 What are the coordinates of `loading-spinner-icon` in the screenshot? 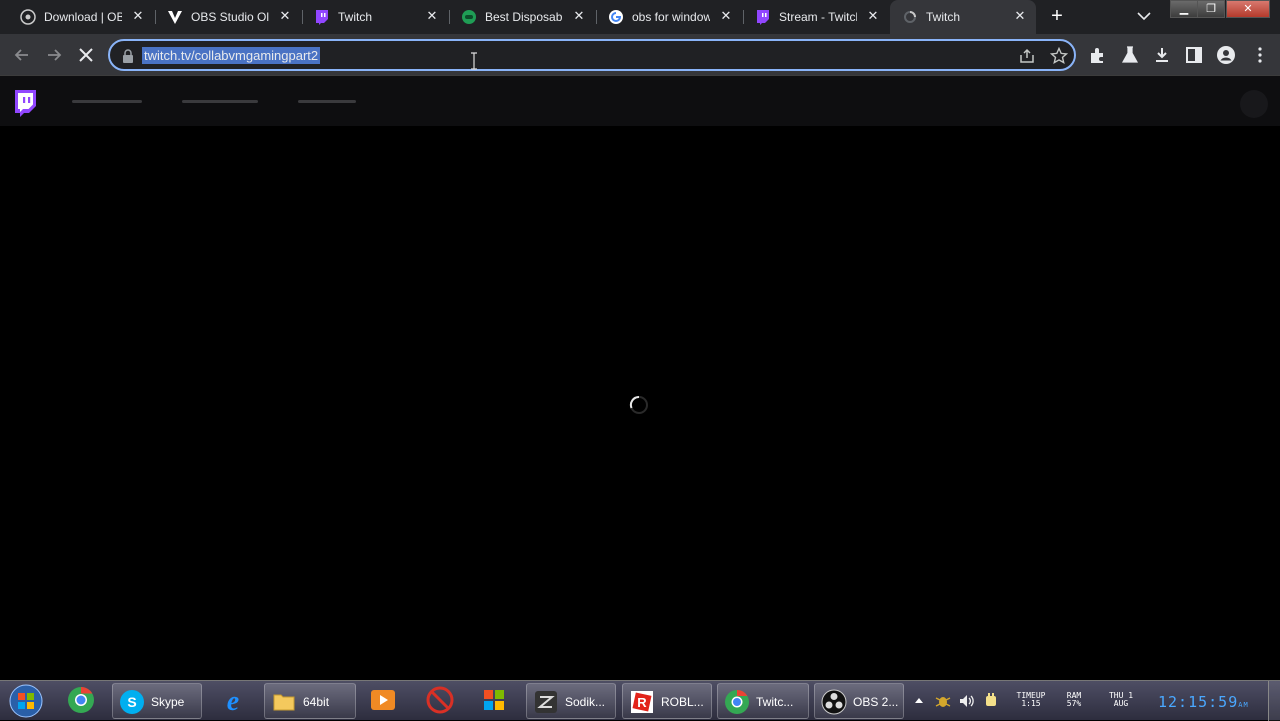 It's located at (638, 404).